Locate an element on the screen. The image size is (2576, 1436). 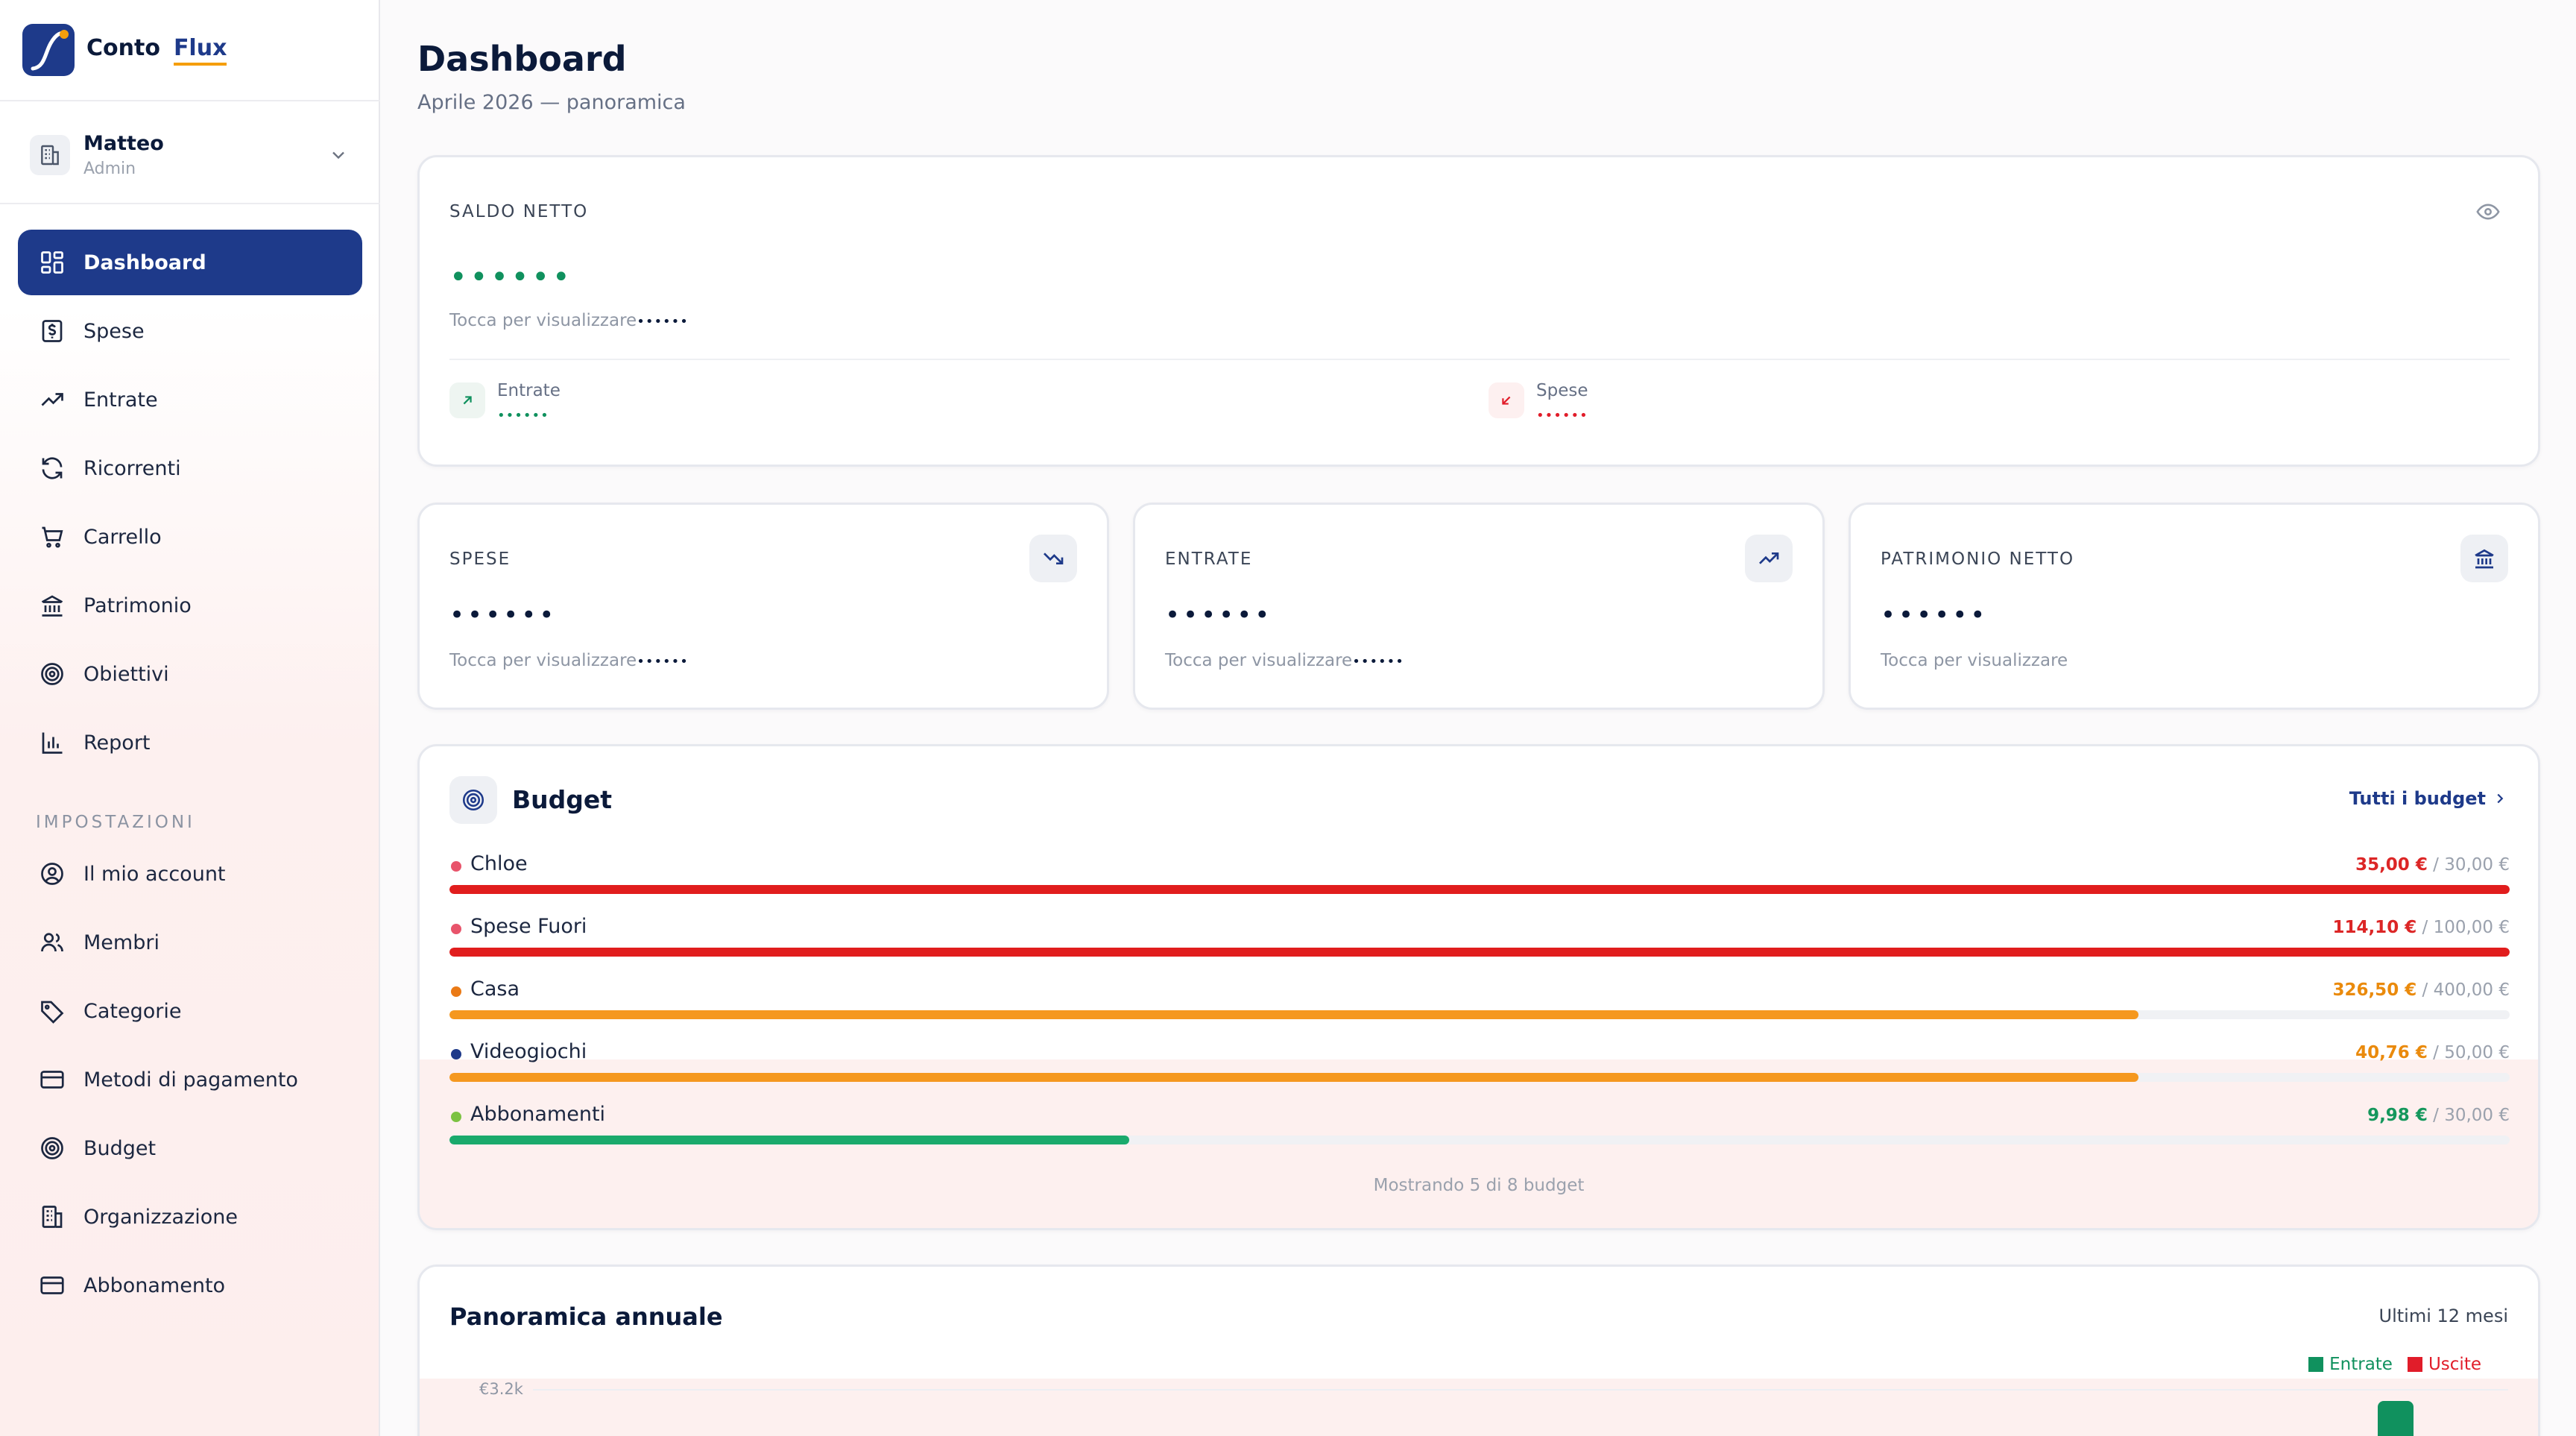
nav-item-label: Il mio account is located at coordinates (154, 874).